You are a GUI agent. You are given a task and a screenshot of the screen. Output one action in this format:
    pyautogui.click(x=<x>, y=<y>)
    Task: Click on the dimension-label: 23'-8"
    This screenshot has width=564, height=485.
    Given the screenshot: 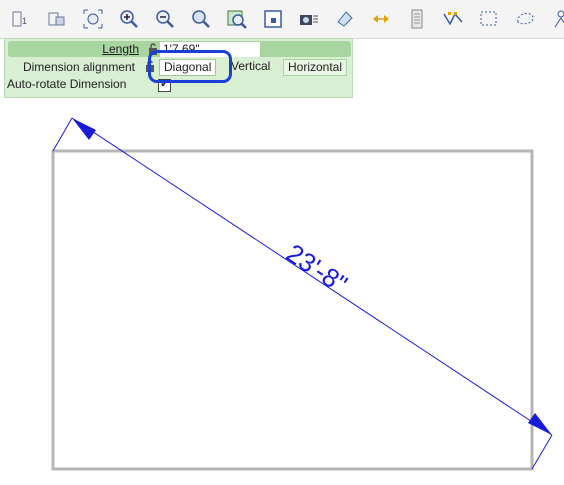 What is the action you would take?
    pyautogui.click(x=317, y=269)
    